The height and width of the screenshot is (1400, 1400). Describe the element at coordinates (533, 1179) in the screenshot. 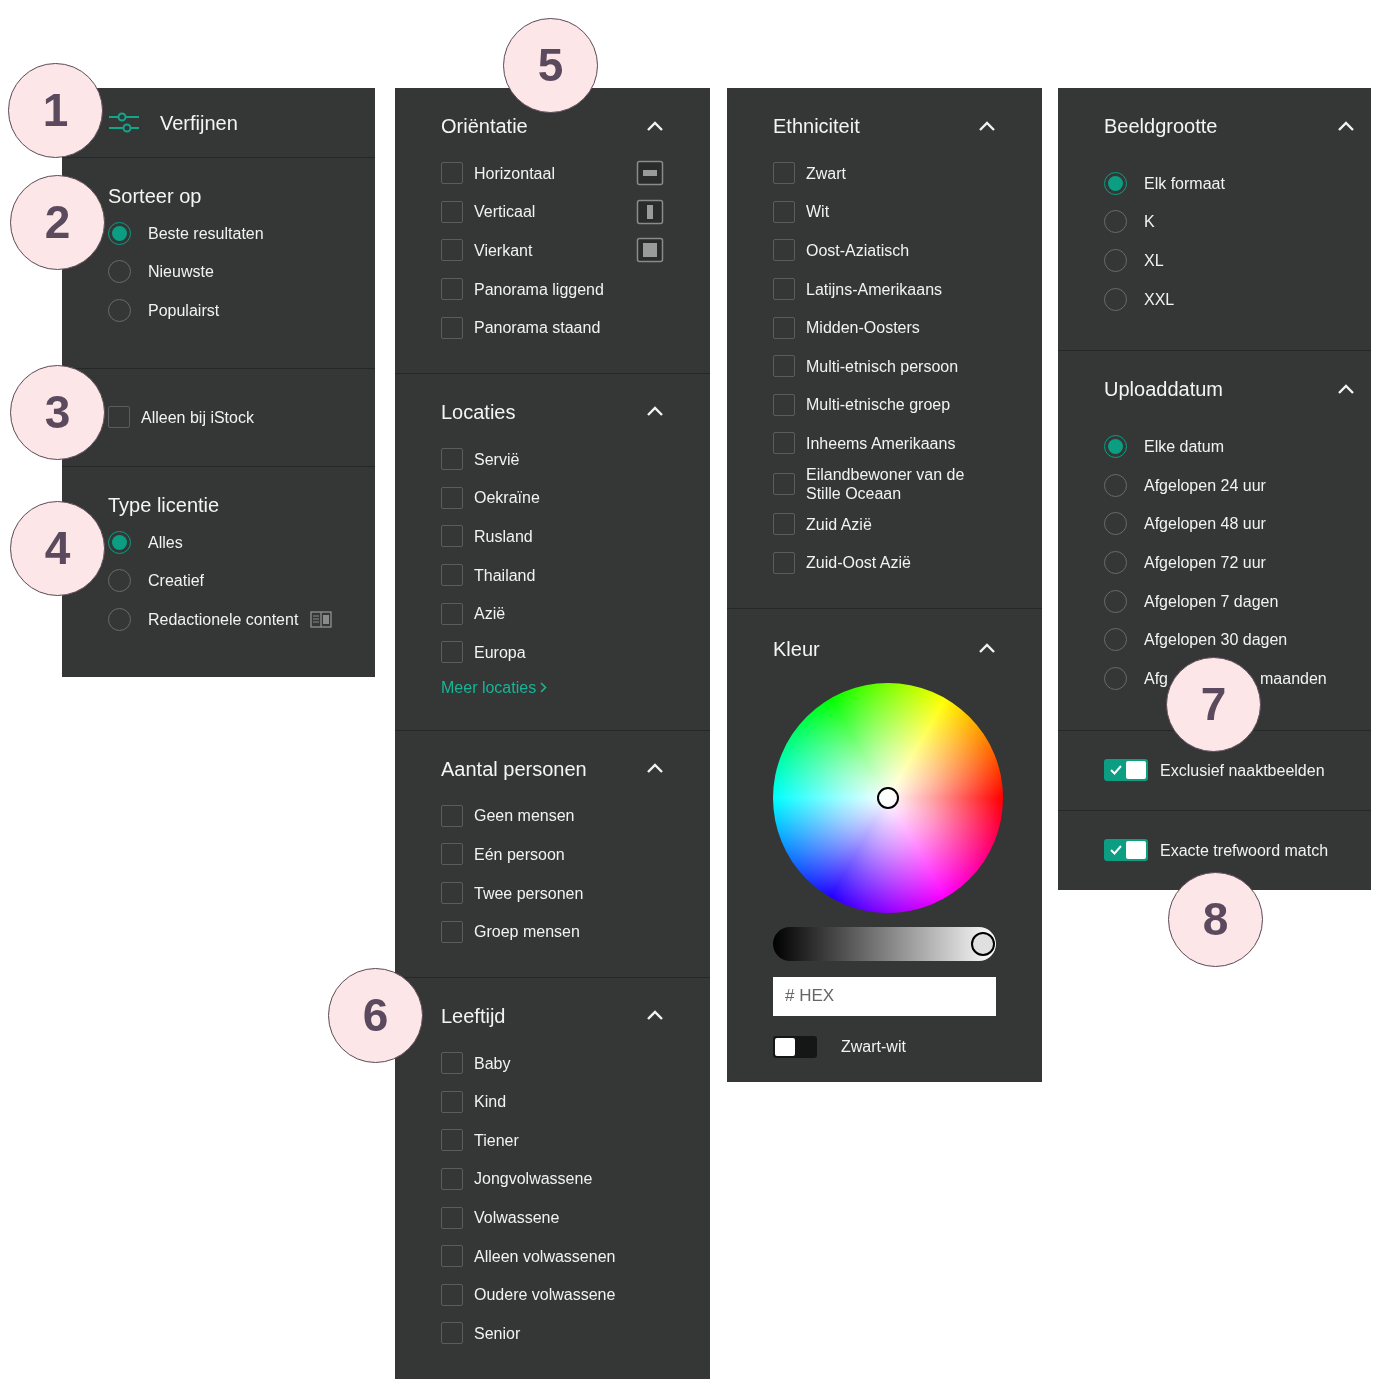

I see `option-label: Jongvolwassene` at that location.